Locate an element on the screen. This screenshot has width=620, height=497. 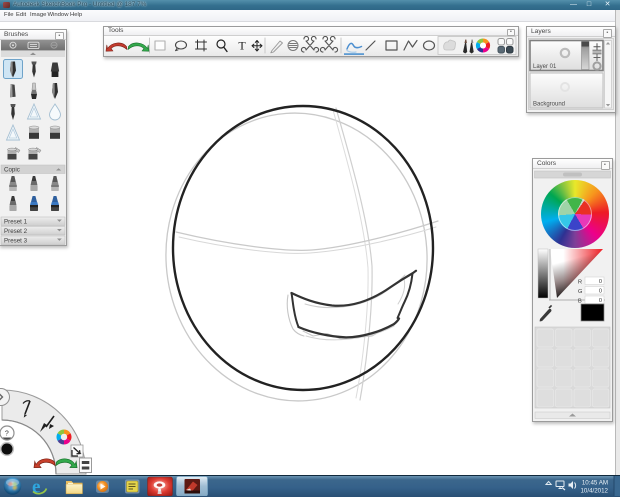
svg-text: Preset 3 is located at coordinates (16, 241).